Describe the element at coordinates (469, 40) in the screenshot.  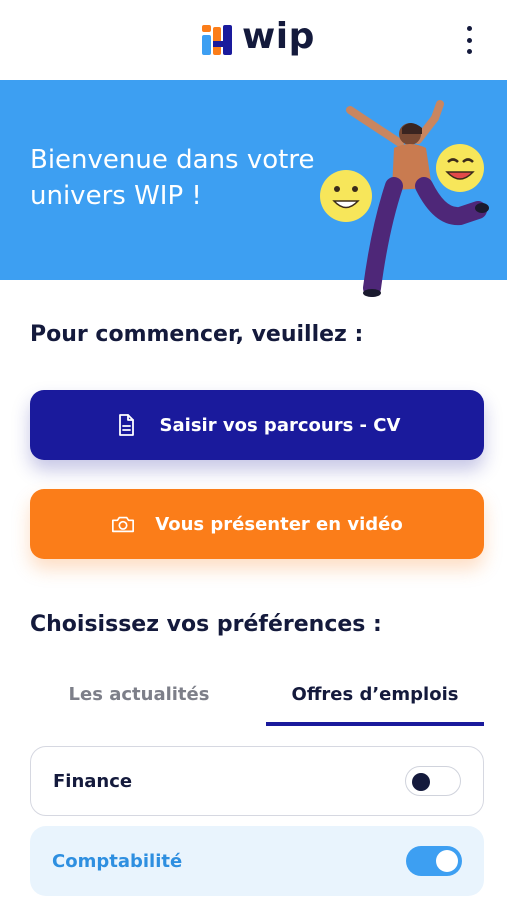
I see `kebab-menu-icon` at that location.